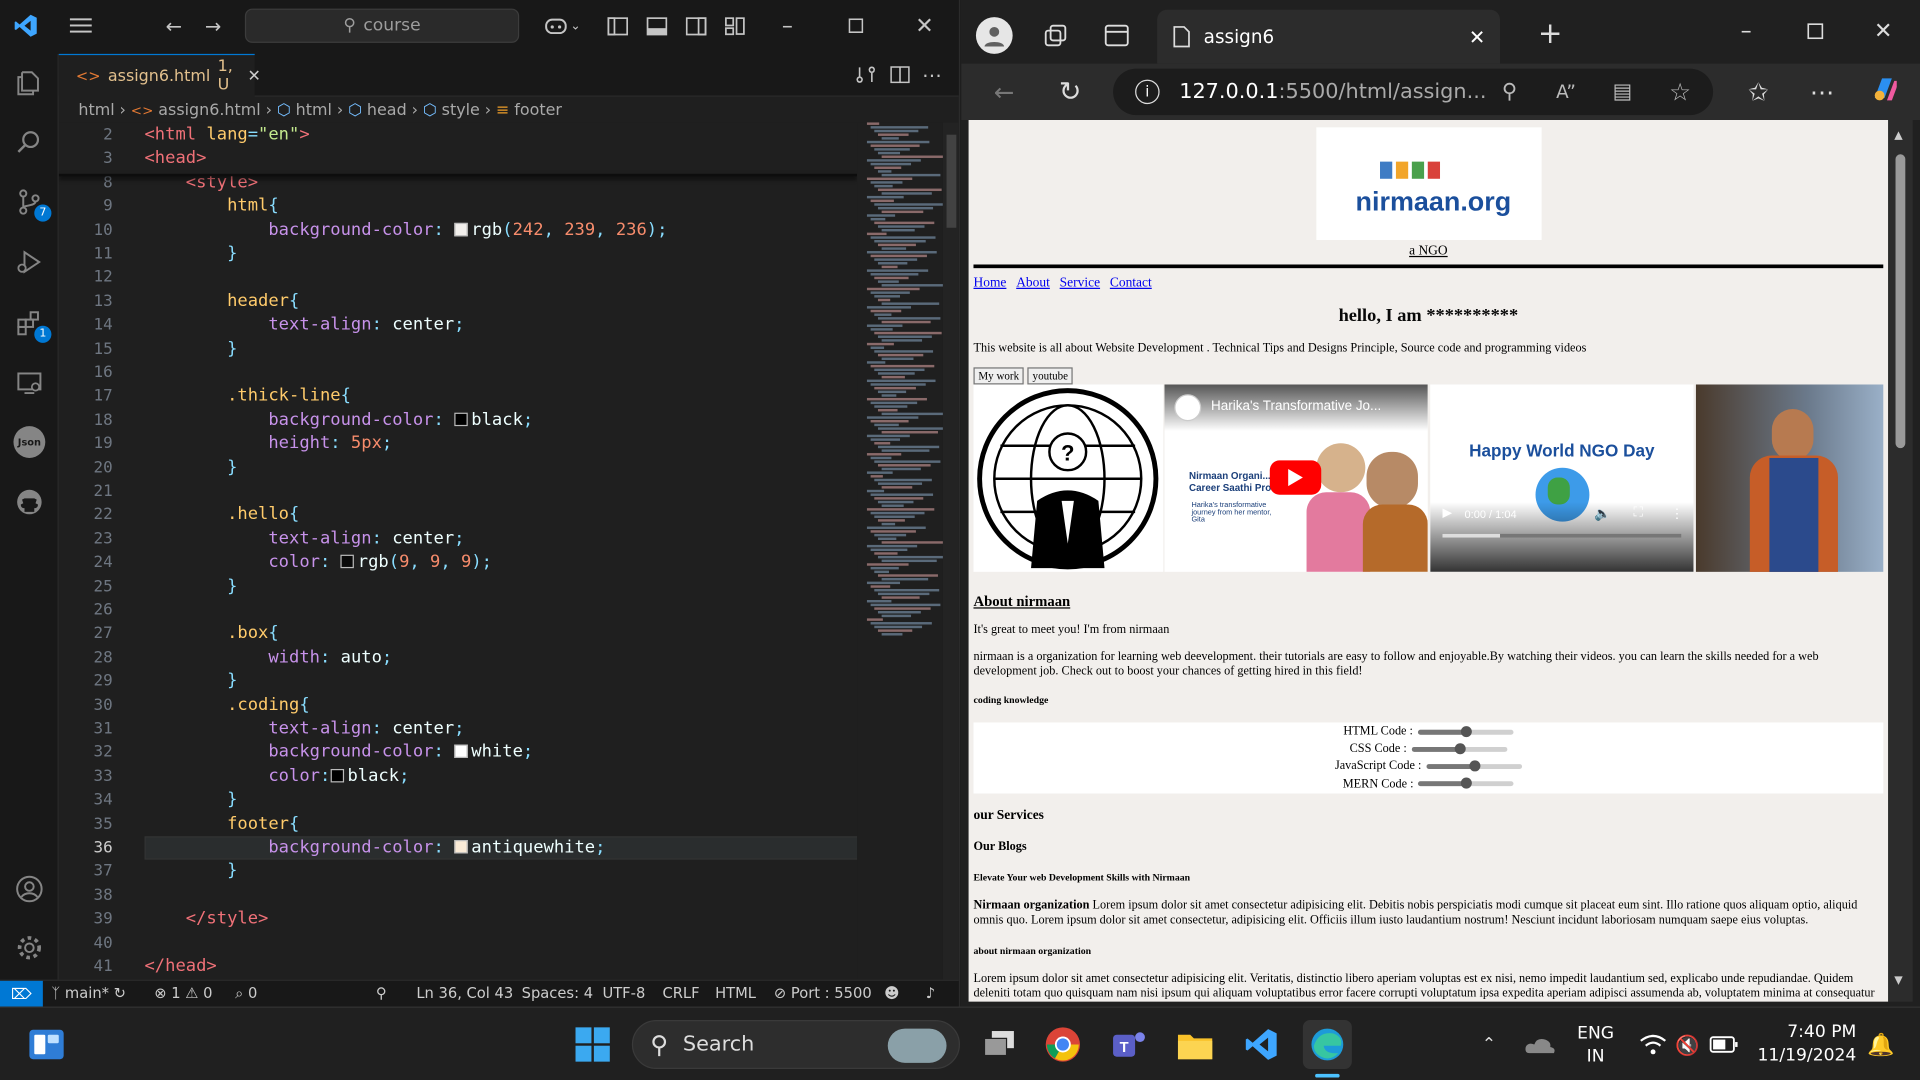 The width and height of the screenshot is (1920, 1080). Describe the element at coordinates (338, 421) in the screenshot. I see `code-line: background-color: black;` at that location.